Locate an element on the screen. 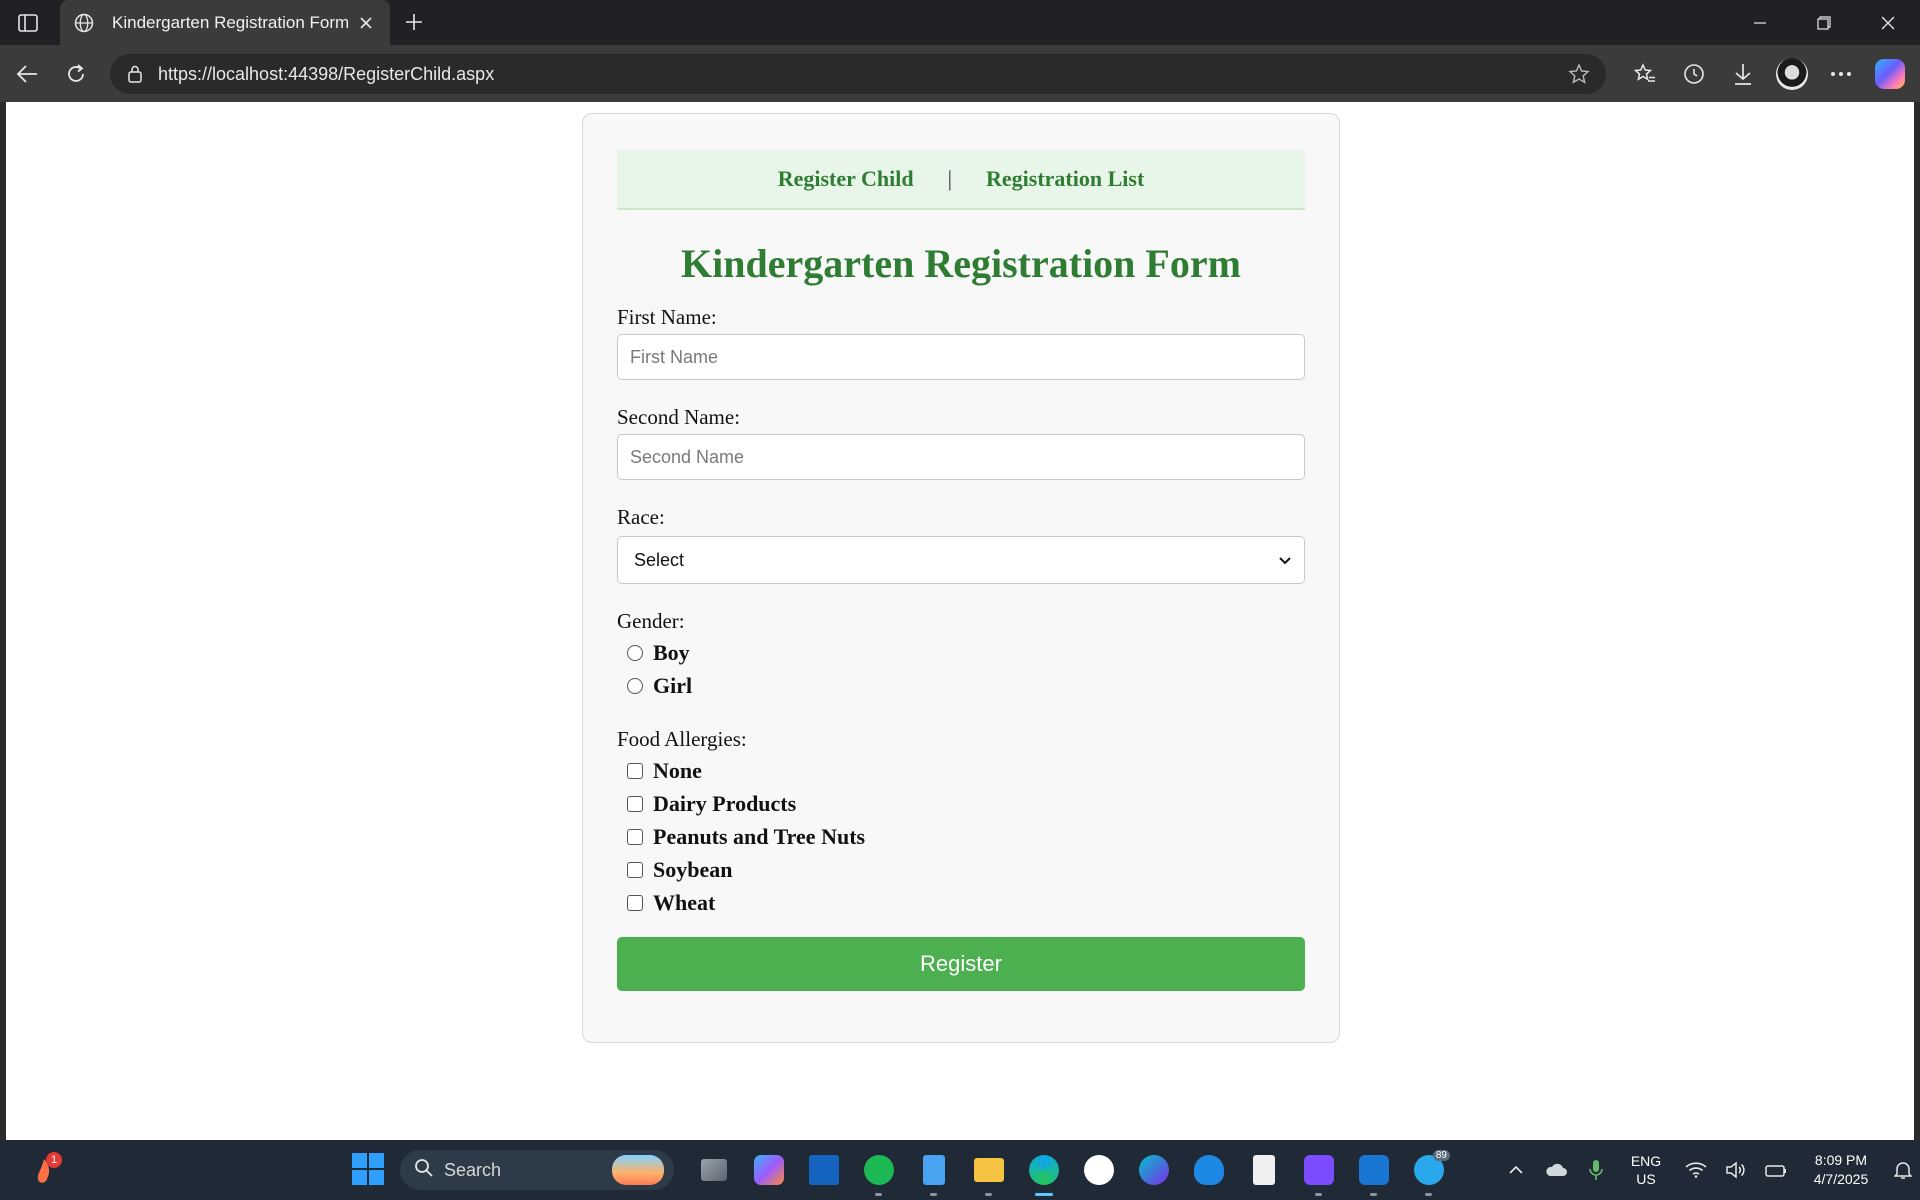  register-button: Register is located at coordinates (961, 964).